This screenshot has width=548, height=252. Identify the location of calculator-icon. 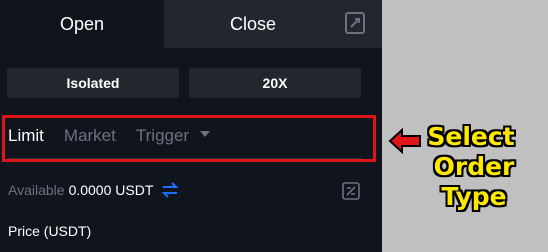
(356, 23).